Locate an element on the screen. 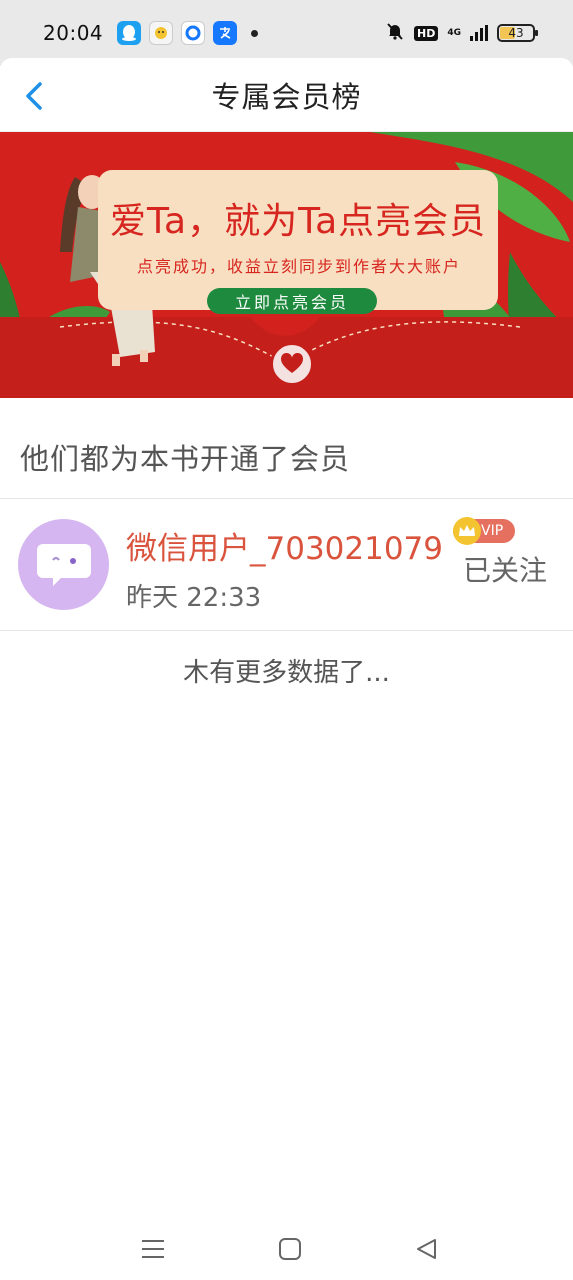 The image size is (573, 1280). menu-icon is located at coordinates (153, 1249).